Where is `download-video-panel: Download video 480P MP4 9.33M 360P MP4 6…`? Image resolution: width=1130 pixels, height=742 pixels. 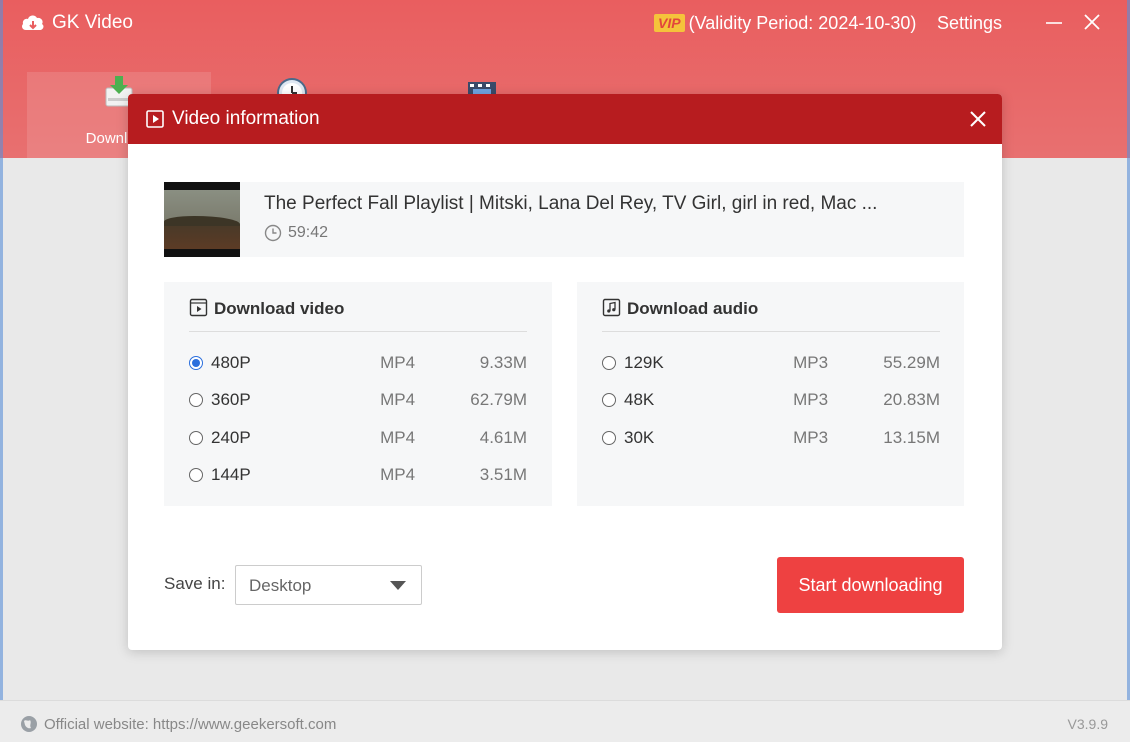
download-video-panel: Download video 480P MP4 9.33M 360P MP4 6… is located at coordinates (358, 394).